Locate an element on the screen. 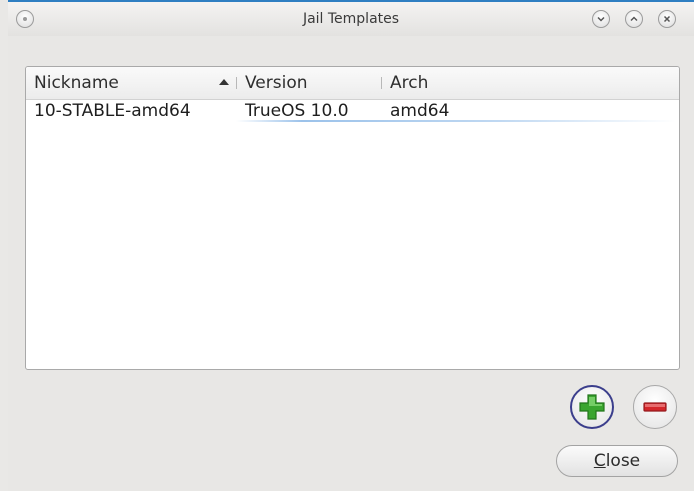 The height and width of the screenshot is (491, 694). minimize-button is located at coordinates (601, 19).